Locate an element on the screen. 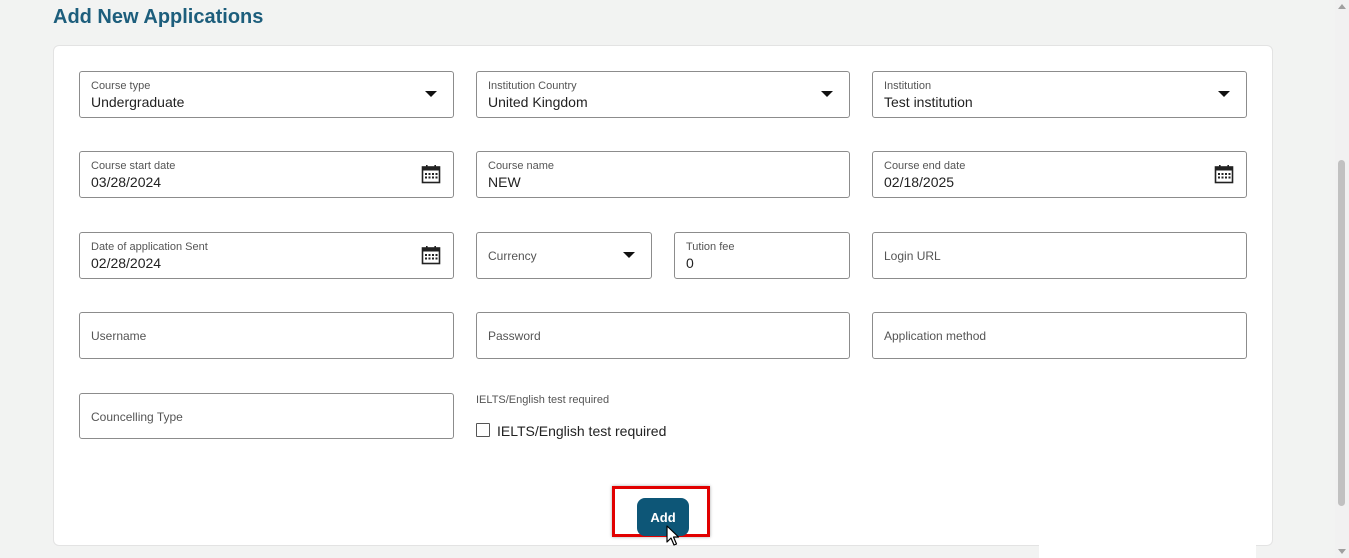 Image resolution: width=1349 pixels, height=558 pixels. date-application-sent-value: 02/28/2024 is located at coordinates (126, 263).